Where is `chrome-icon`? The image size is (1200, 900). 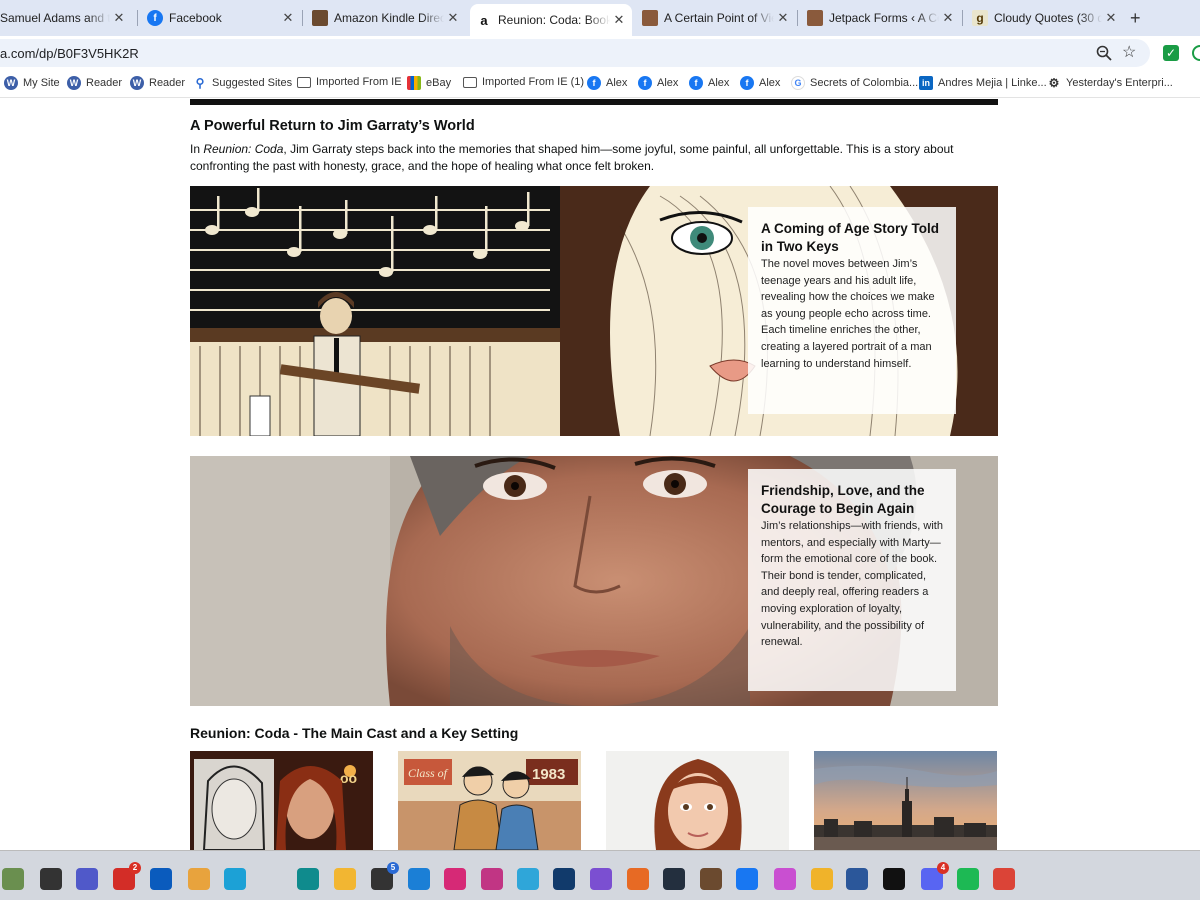 chrome-icon is located at coordinates (1004, 879).